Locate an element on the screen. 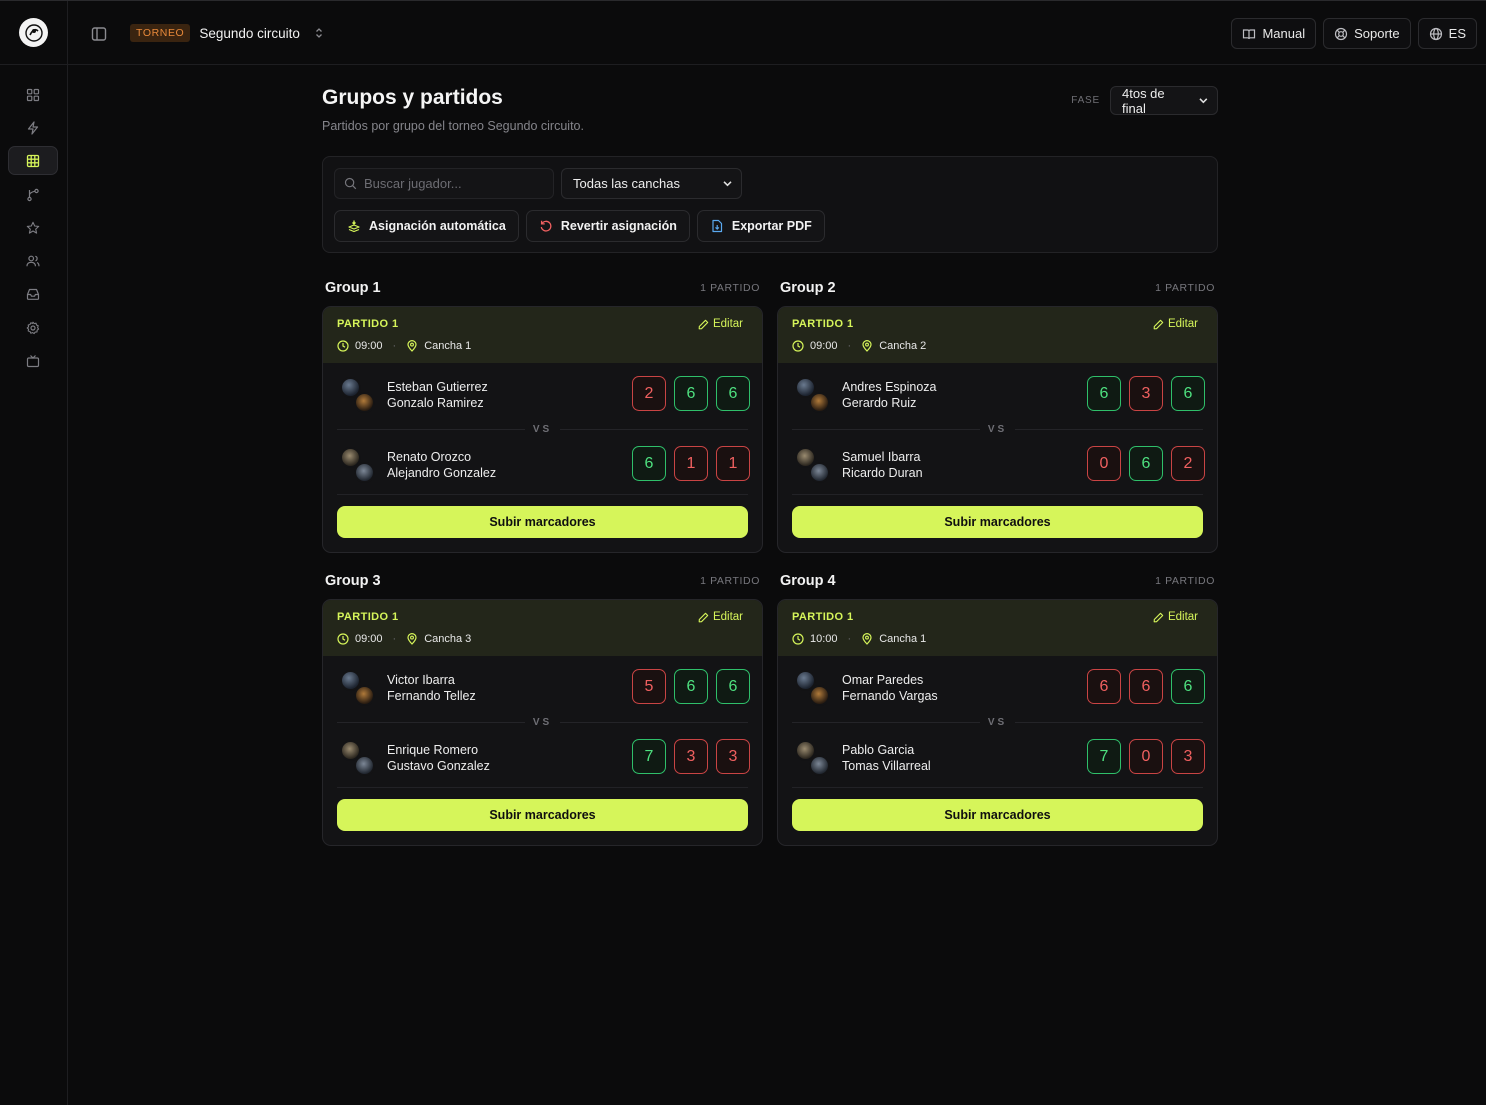  language-button: ES is located at coordinates (1447, 33).